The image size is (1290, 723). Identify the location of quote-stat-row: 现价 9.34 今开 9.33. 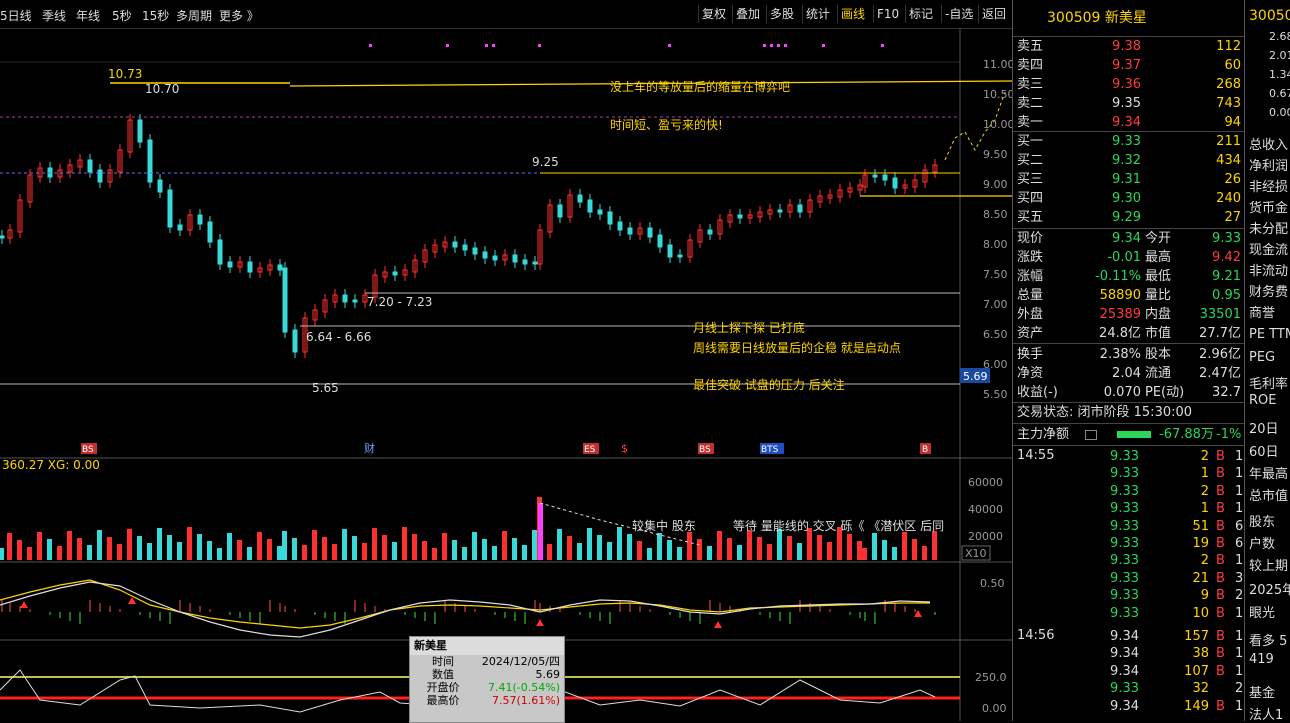
(1129, 238).